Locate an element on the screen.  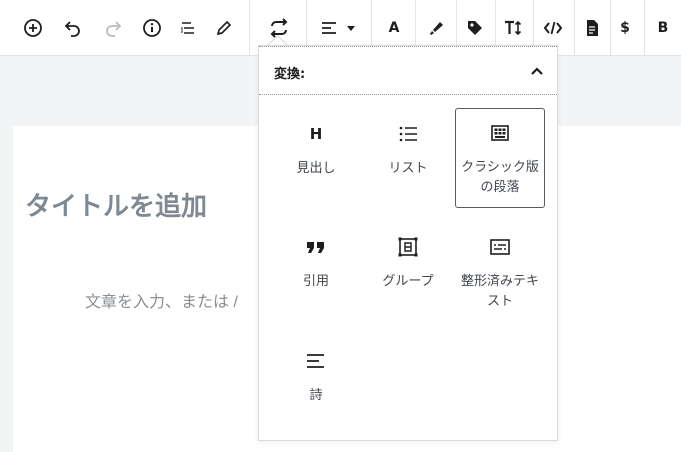
letter-a-icon: A is located at coordinates (394, 27).